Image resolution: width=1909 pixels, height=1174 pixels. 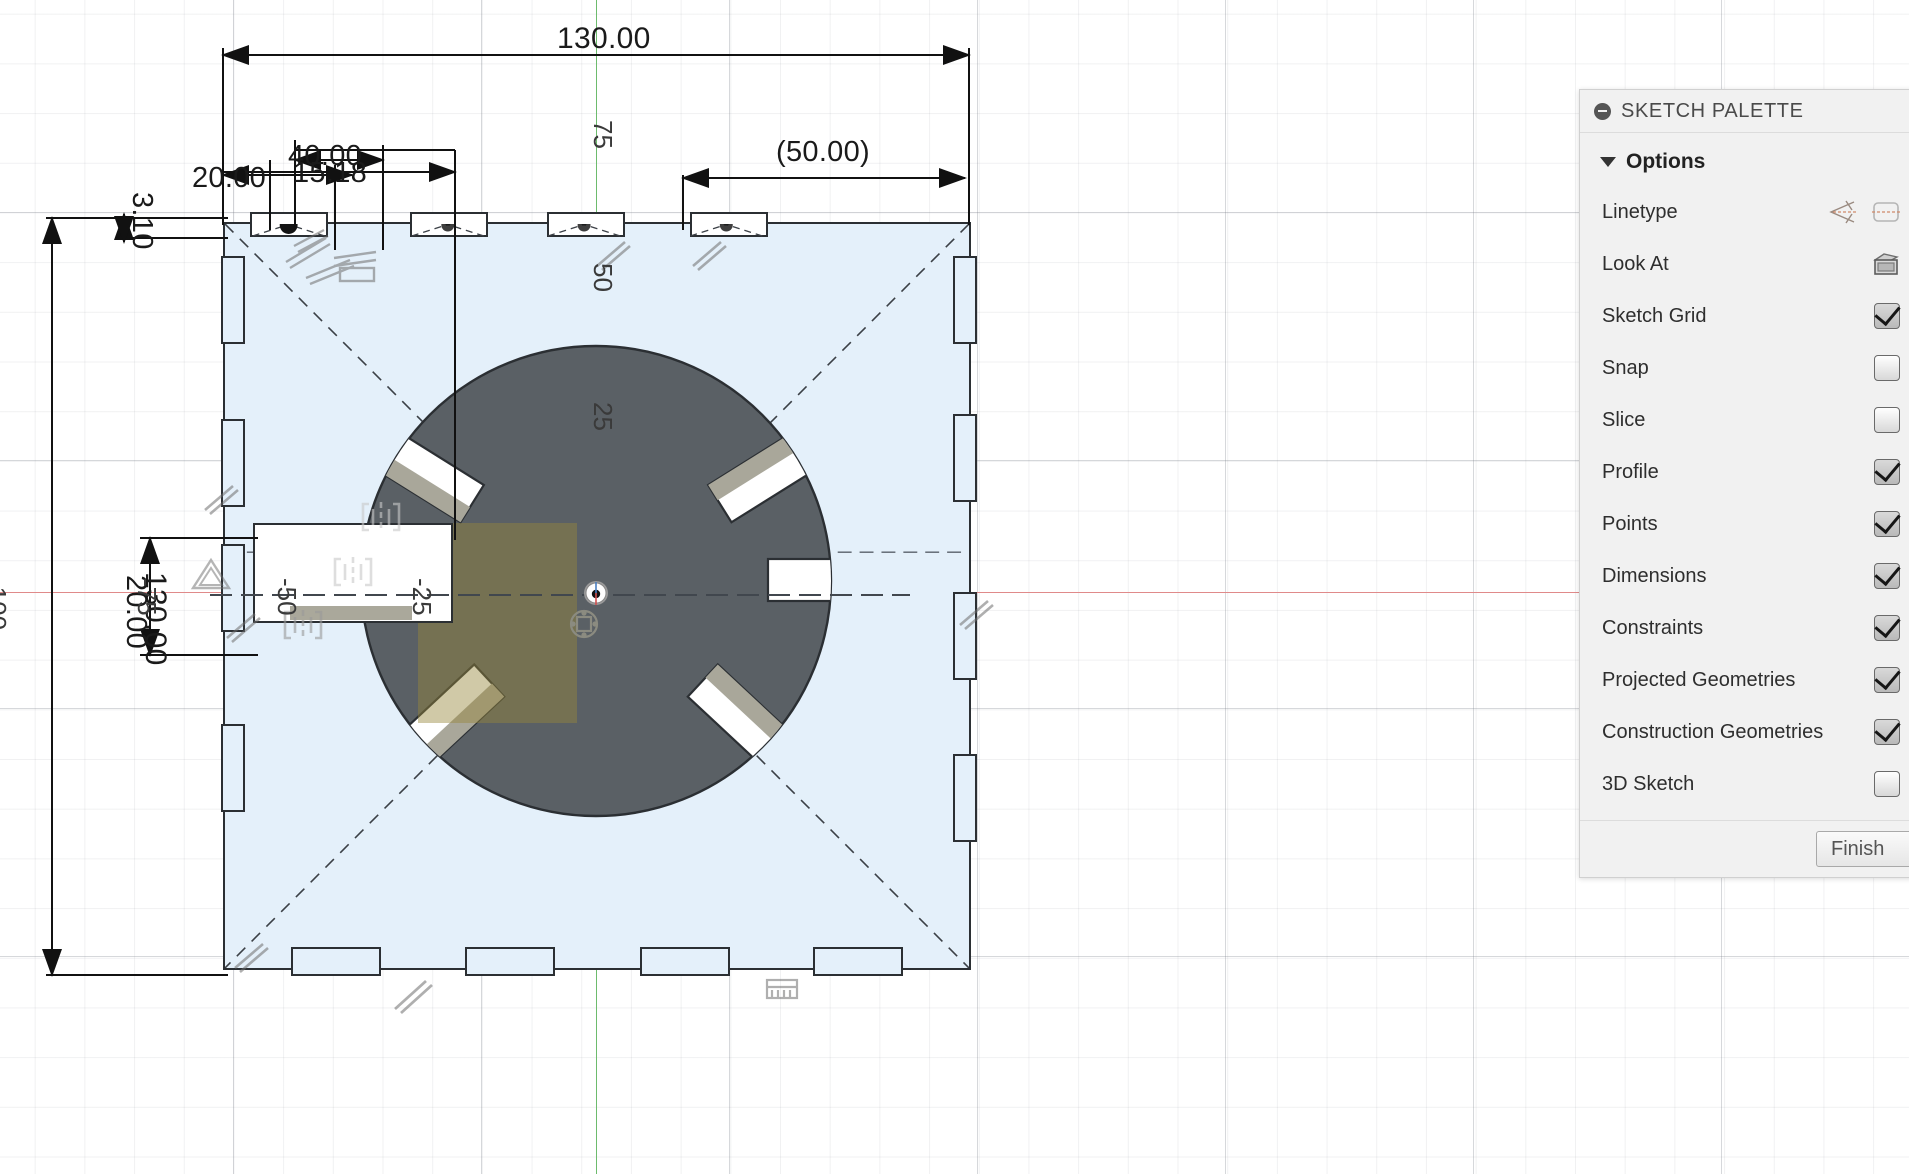 What do you see at coordinates (1887, 472) in the screenshot?
I see `checkbox-profile` at bounding box center [1887, 472].